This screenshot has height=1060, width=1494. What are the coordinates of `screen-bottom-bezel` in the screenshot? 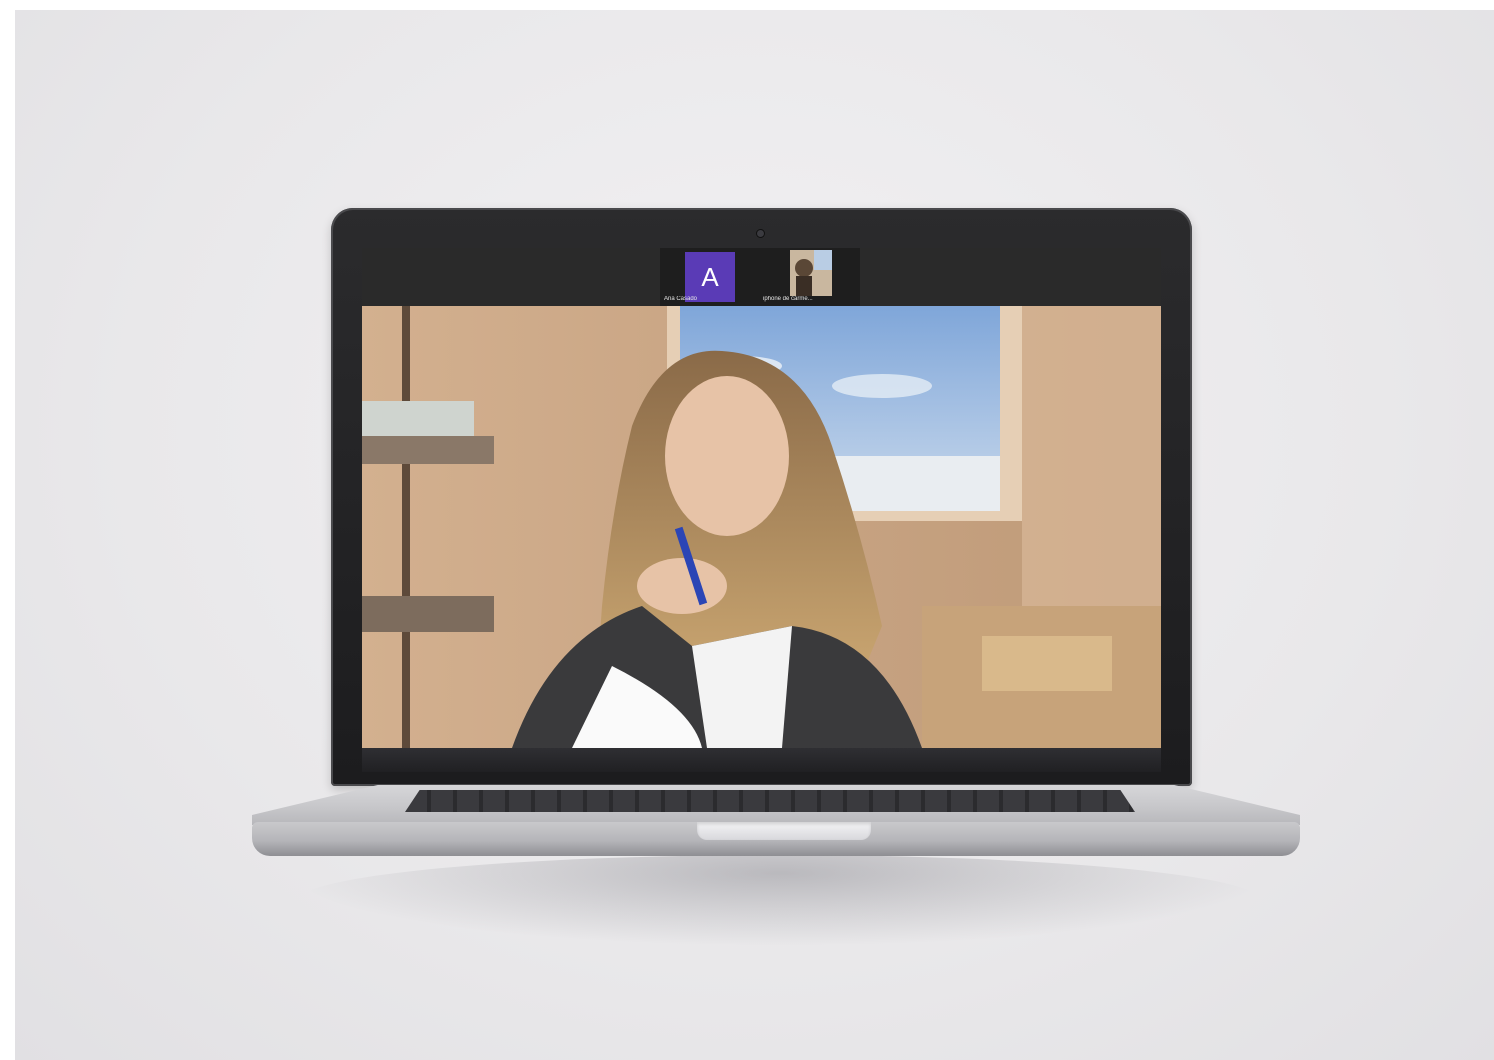 It's located at (761, 760).